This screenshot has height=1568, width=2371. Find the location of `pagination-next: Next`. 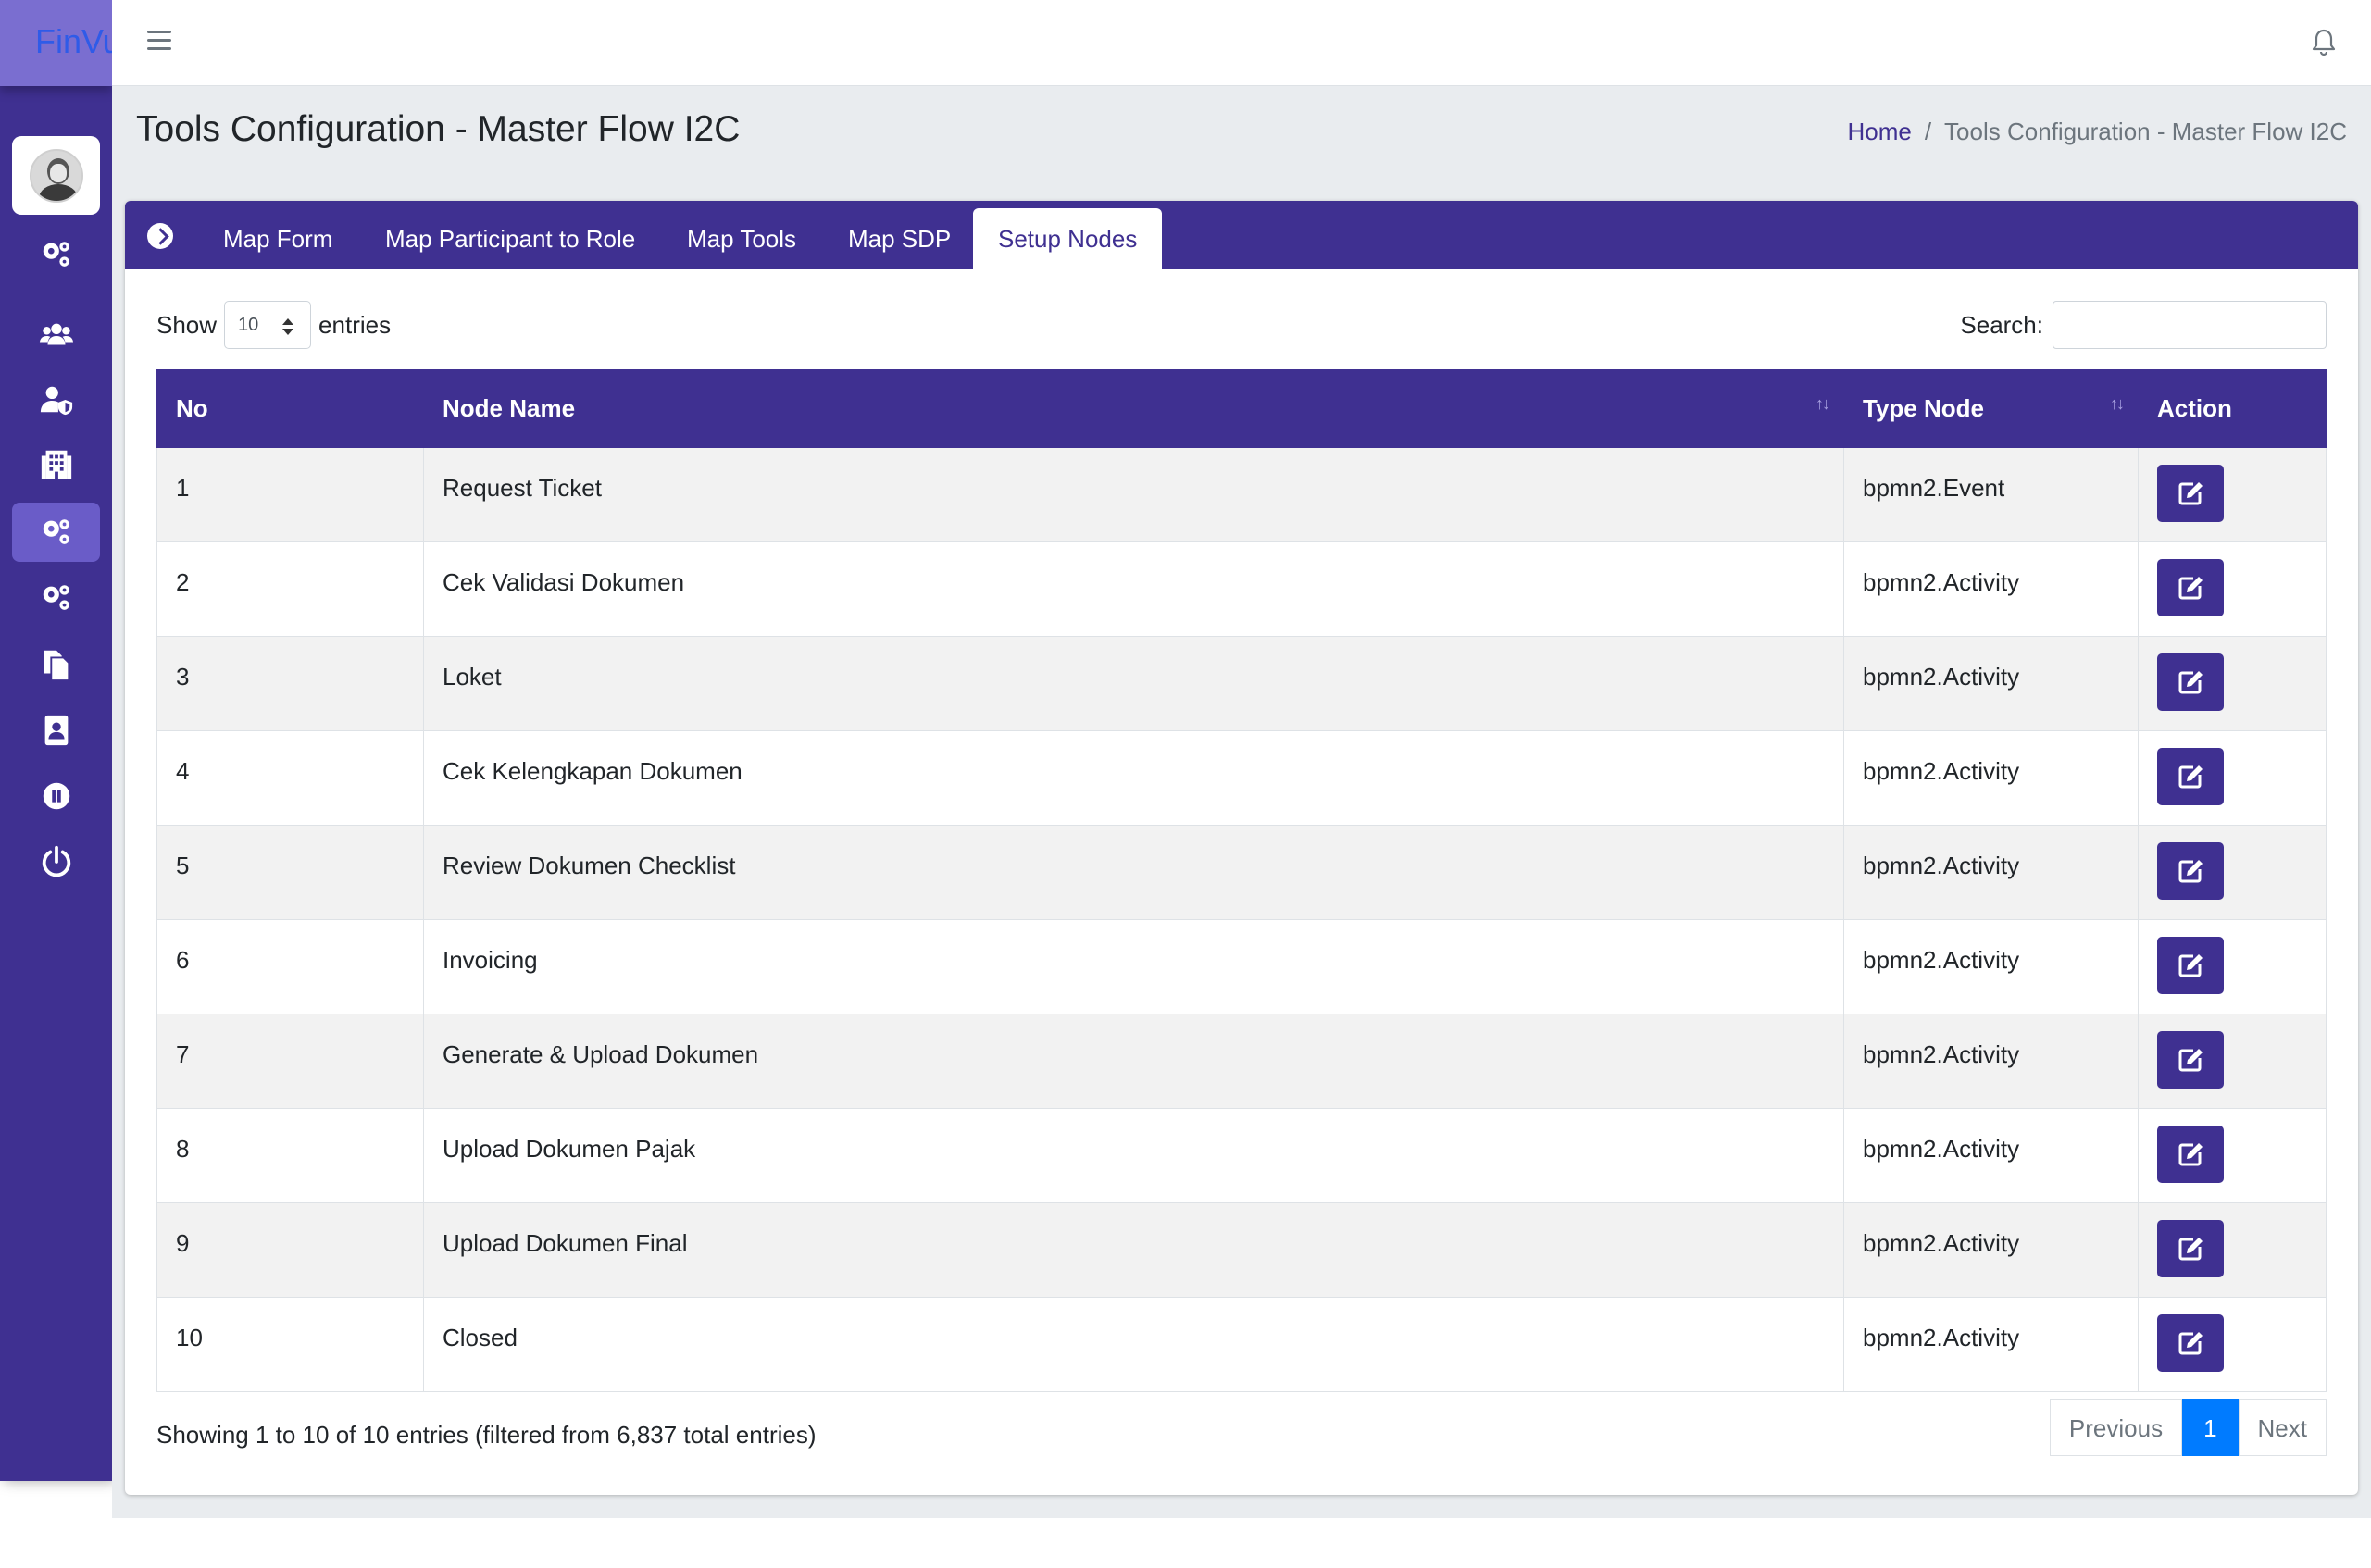

pagination-next: Next is located at coordinates (2283, 1427).